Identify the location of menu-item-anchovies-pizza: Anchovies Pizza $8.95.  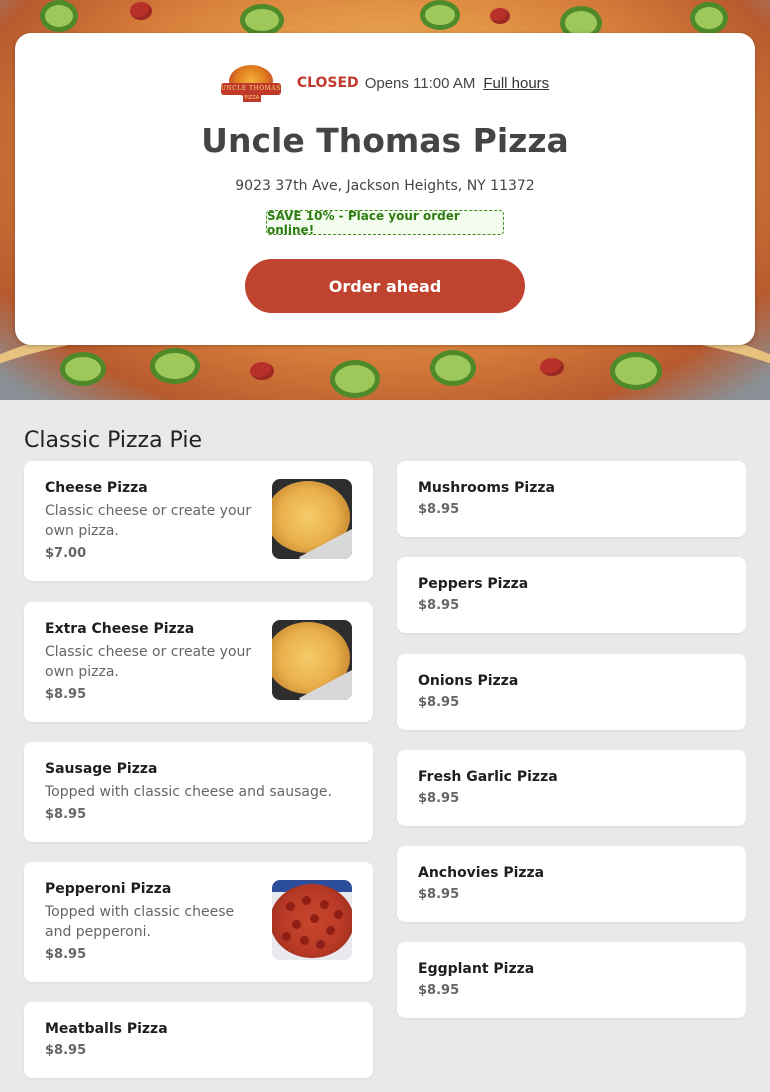
(571, 884).